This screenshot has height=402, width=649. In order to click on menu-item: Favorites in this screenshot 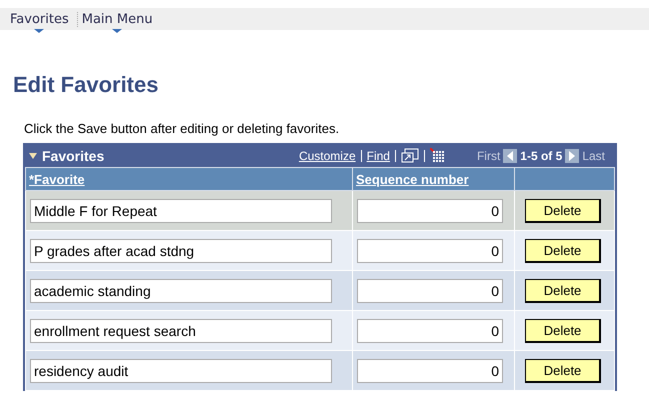, I will do `click(41, 19)`.